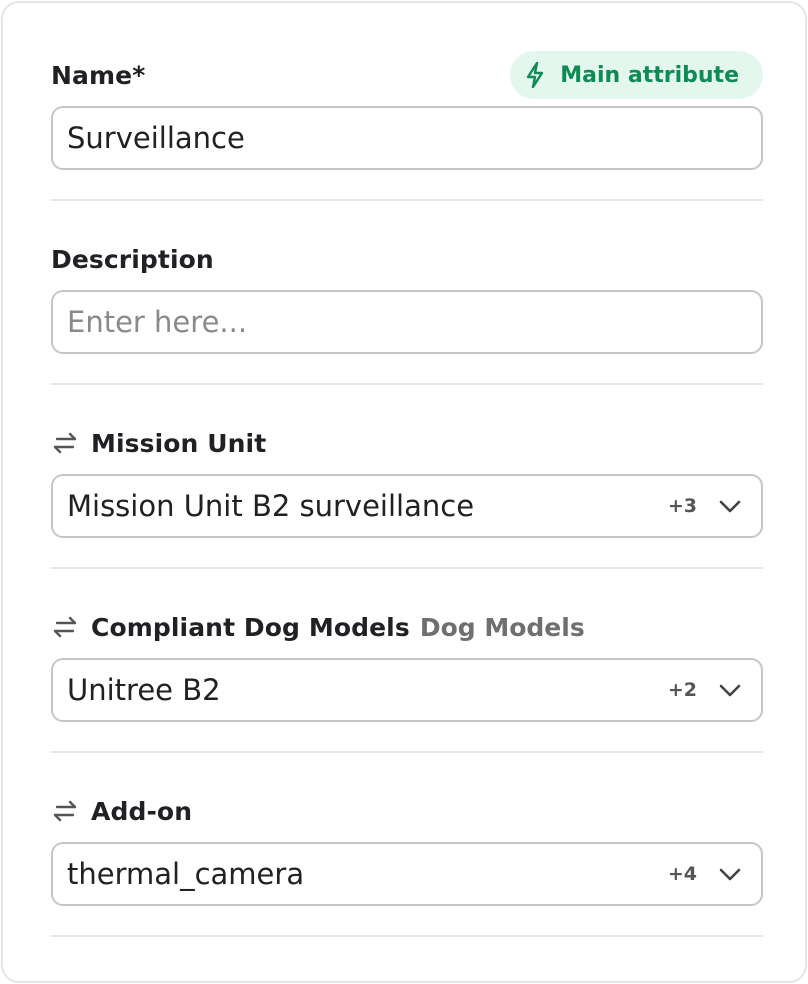 The height and width of the screenshot is (984, 808). Describe the element at coordinates (132, 259) in the screenshot. I see `description-label: Description` at that location.